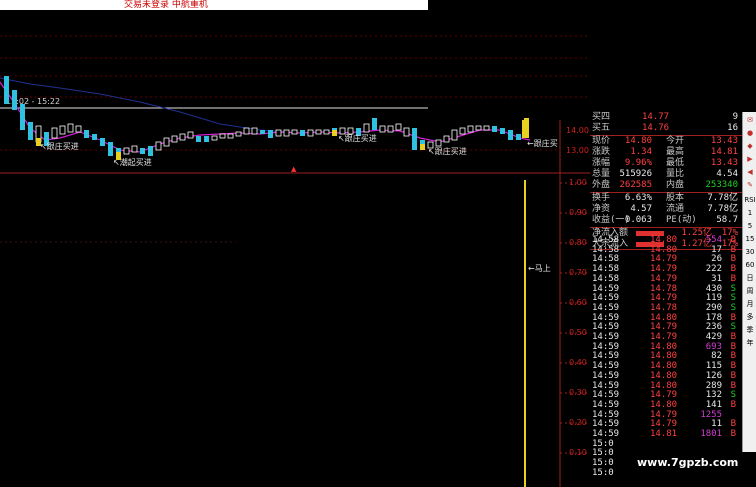 This screenshot has width=756, height=487. What do you see at coordinates (578, 272) in the screenshot?
I see `indicator-axis-label: 0.70` at bounding box center [578, 272].